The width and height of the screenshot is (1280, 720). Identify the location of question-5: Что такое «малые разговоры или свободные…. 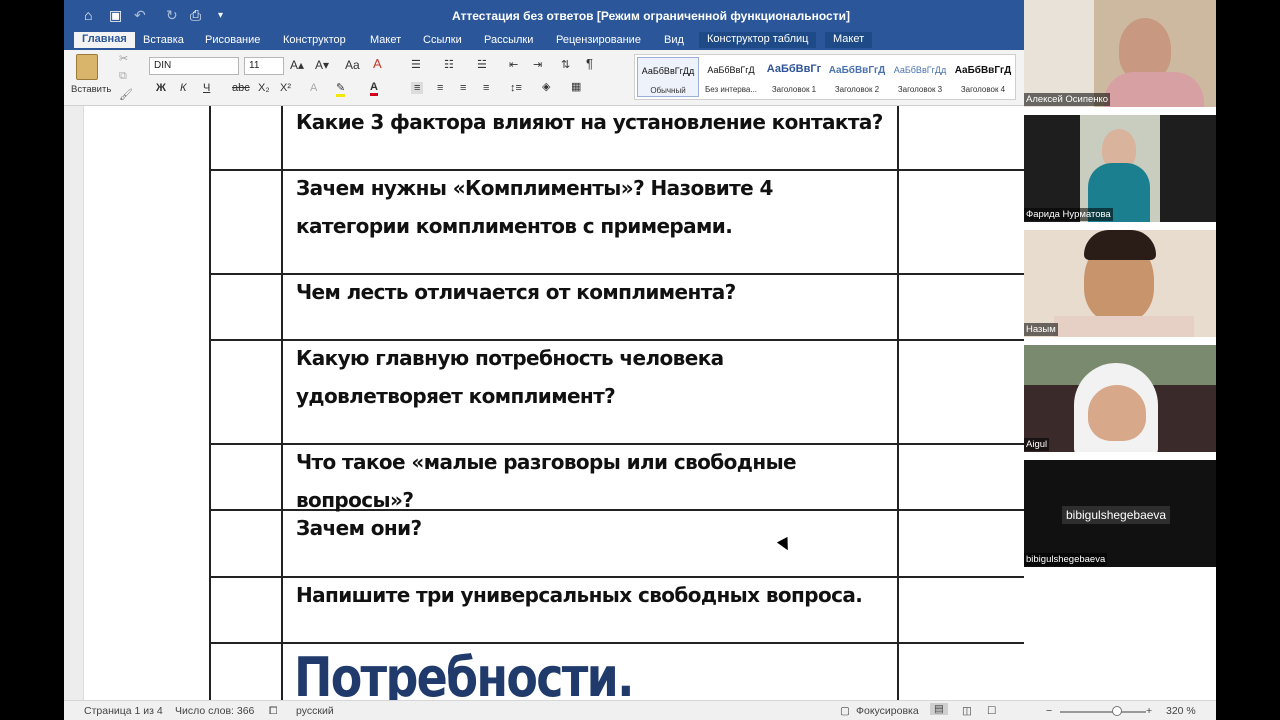
(546, 481).